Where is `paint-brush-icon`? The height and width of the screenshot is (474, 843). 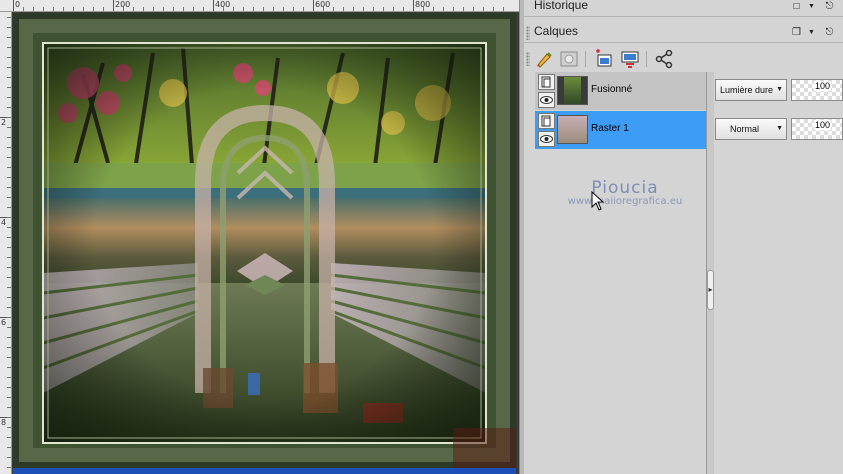 paint-brush-icon is located at coordinates (544, 59).